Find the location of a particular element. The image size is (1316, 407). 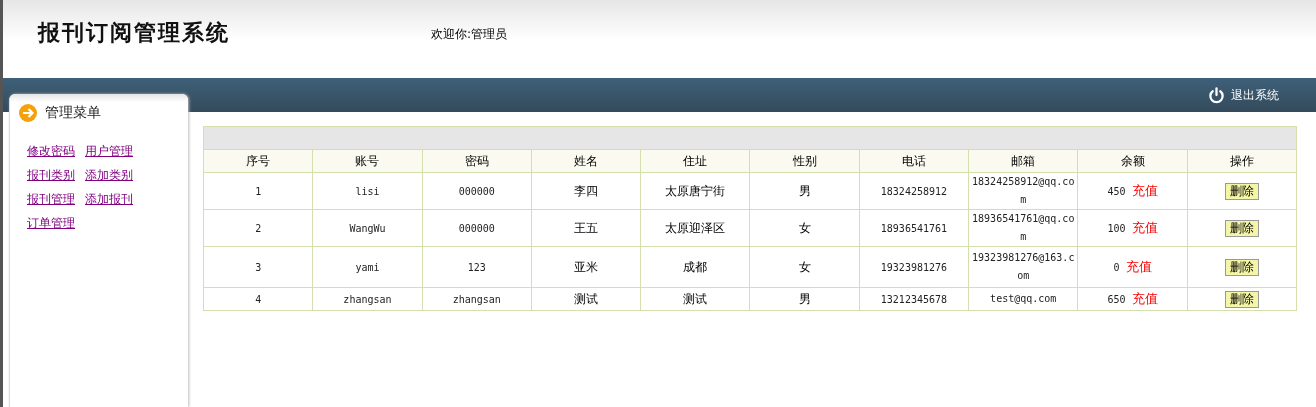

table-cell: 李四 is located at coordinates (586, 191).